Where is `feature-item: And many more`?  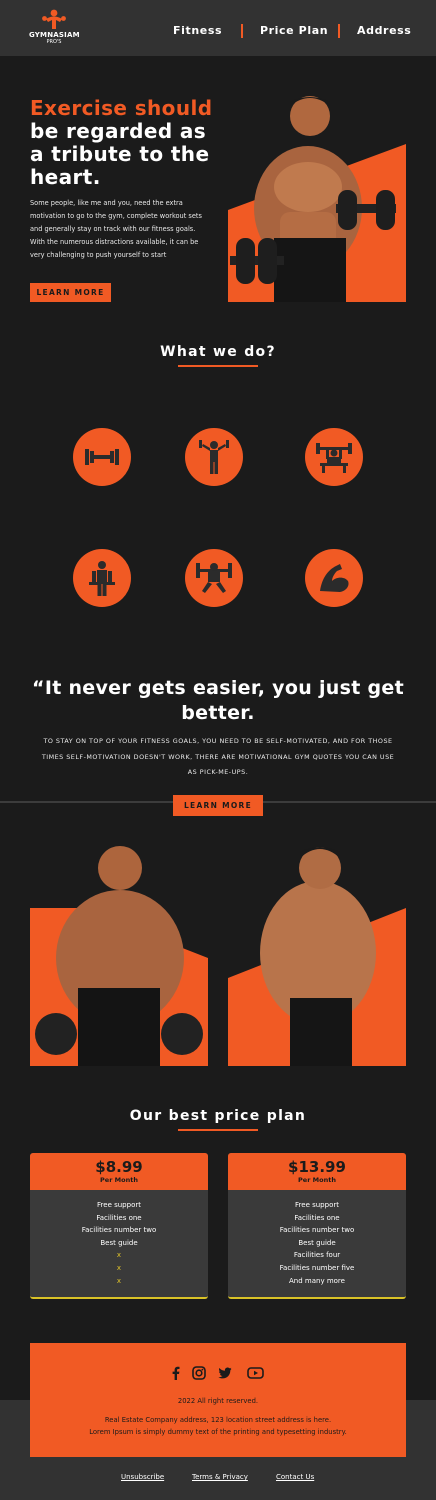 feature-item: And many more is located at coordinates (317, 1280).